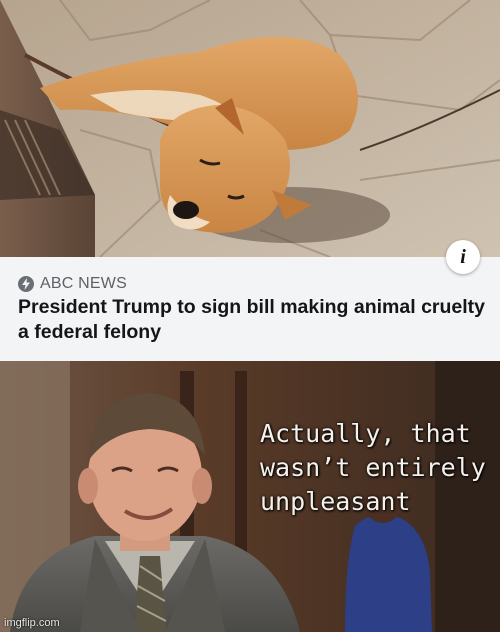 This screenshot has width=500, height=632. What do you see at coordinates (26, 284) in the screenshot?
I see `lightning-icon` at bounding box center [26, 284].